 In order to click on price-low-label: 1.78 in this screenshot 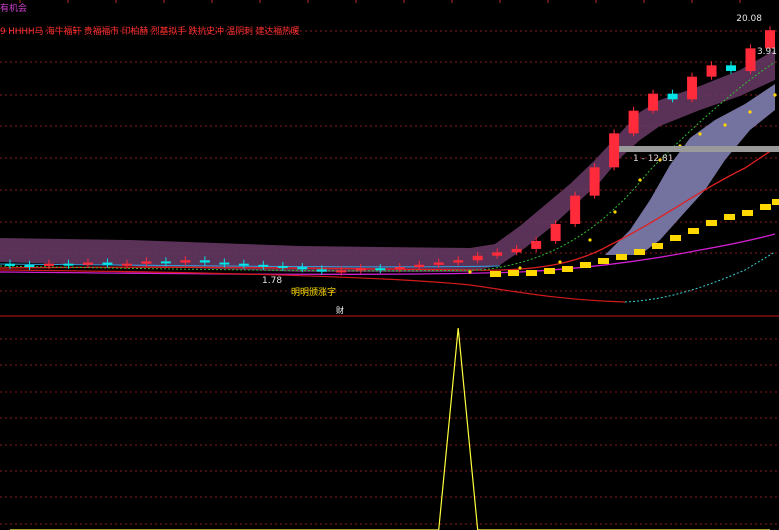, I will do `click(272, 281)`.